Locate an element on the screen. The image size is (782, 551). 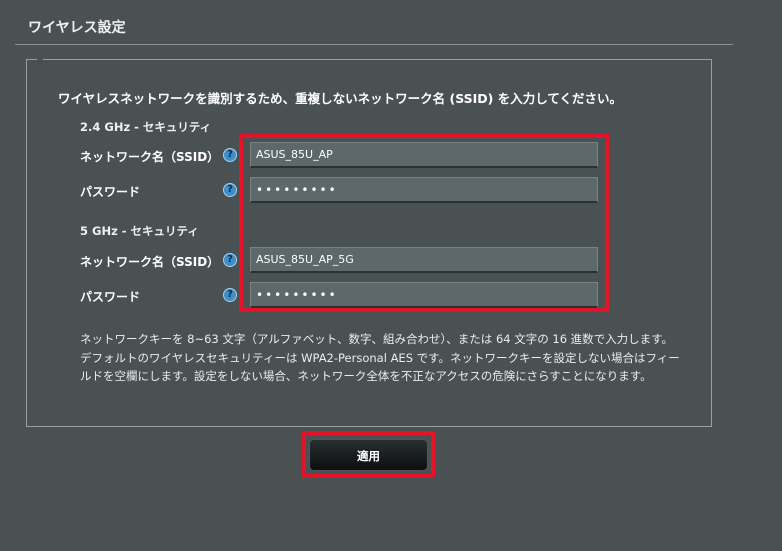
panel-notch is located at coordinates (40, 59).